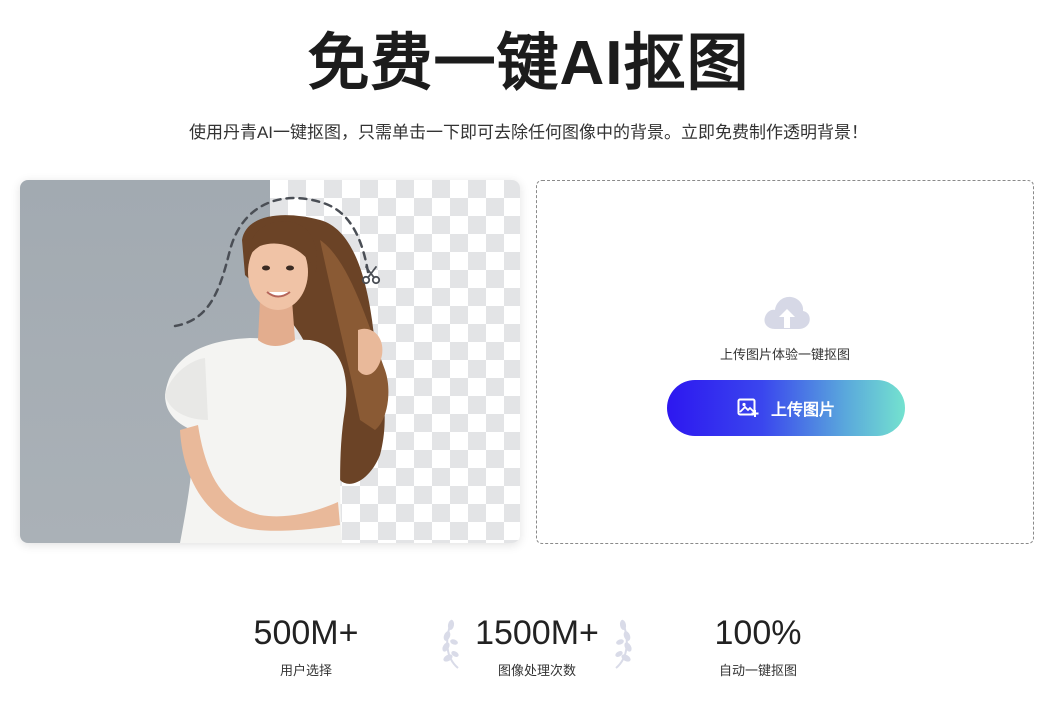  What do you see at coordinates (802, 410) in the screenshot?
I see `upload-button-label: 上传图片` at bounding box center [802, 410].